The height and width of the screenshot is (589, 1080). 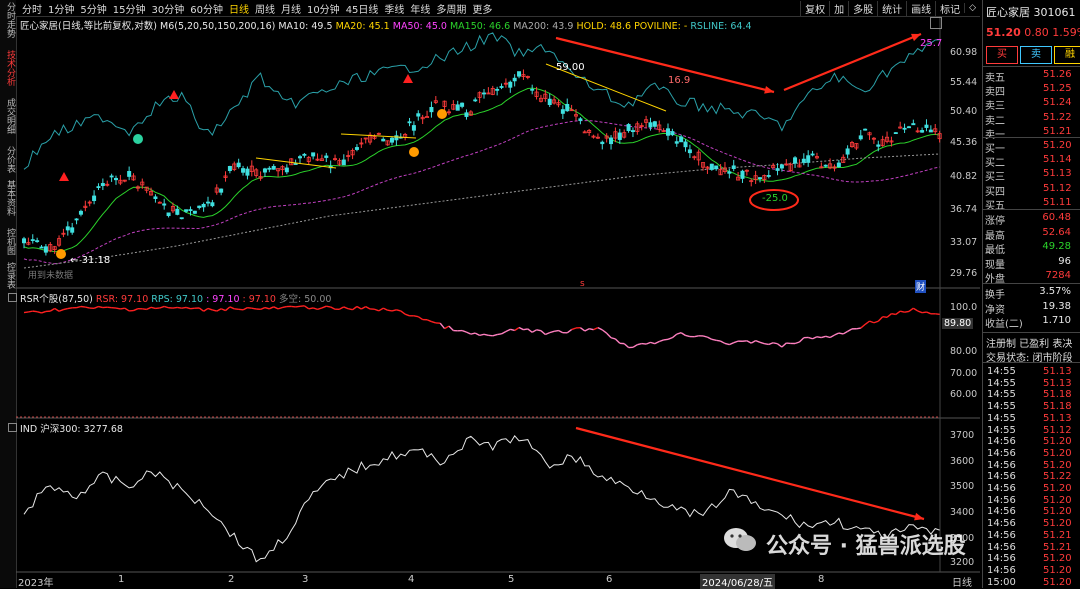 I want to click on book-row: 卖四51.25, so click(x=1032, y=89).